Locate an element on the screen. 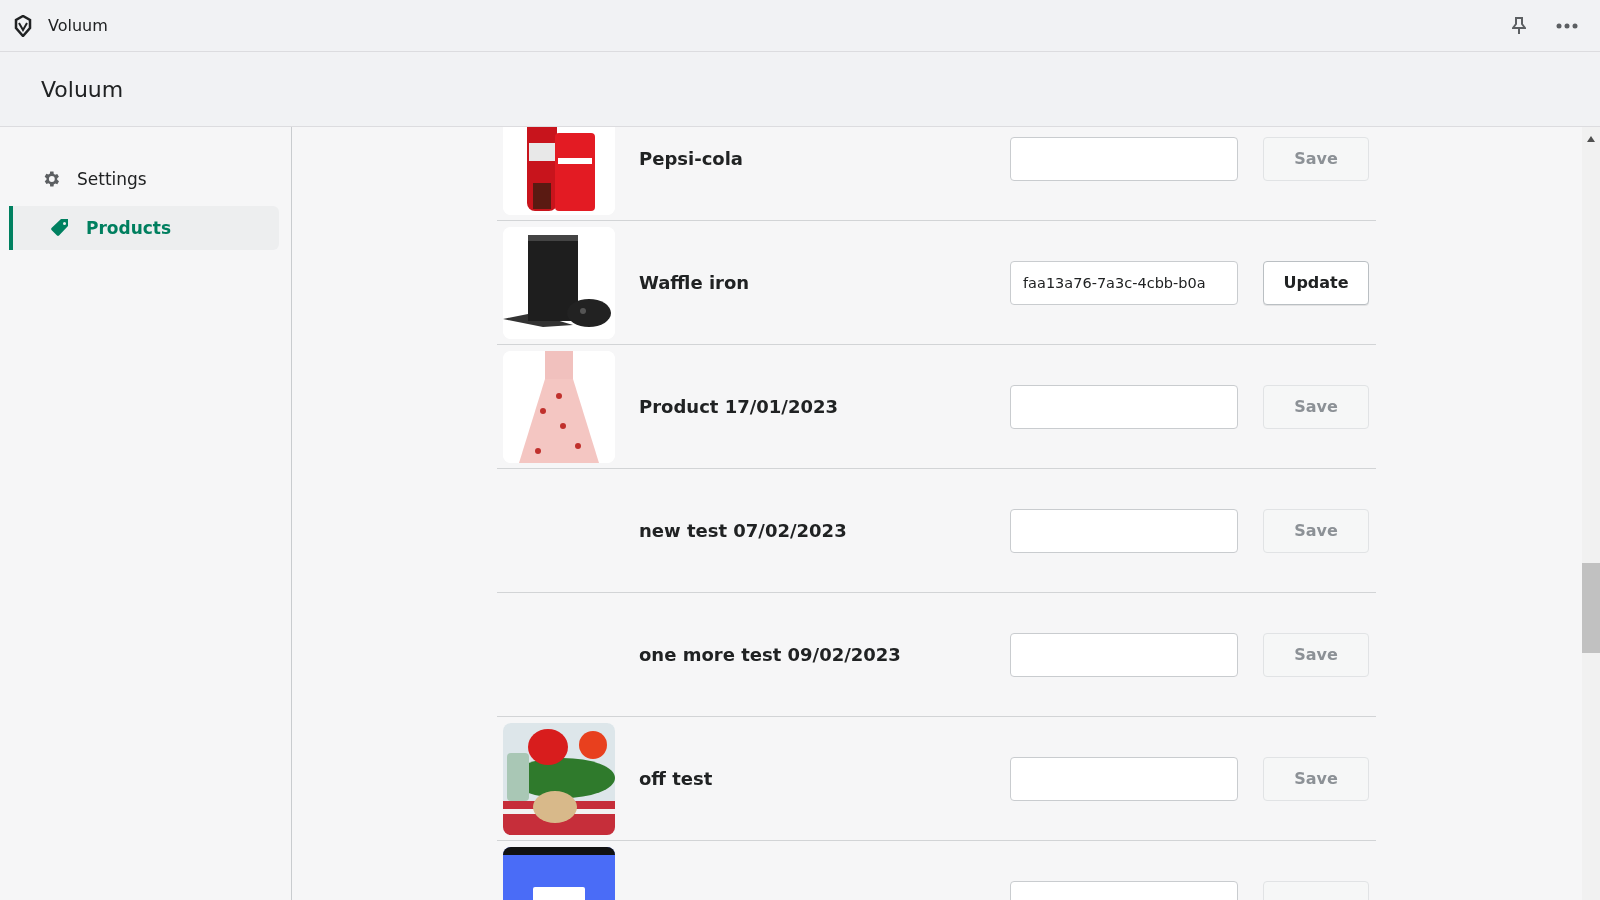  input-field: faa13a76-7a3c-4cbb-b0a is located at coordinates (1124, 282).